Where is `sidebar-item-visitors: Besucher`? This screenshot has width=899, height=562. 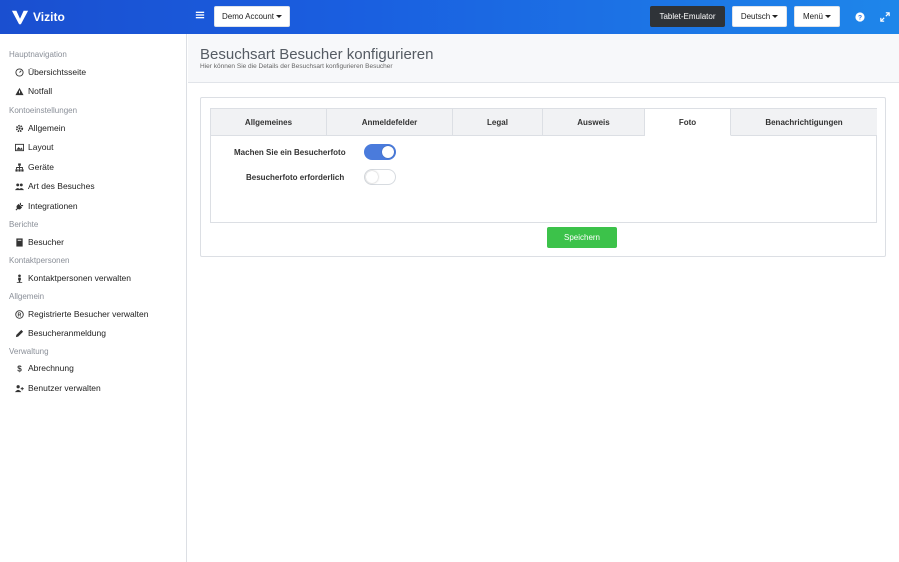 sidebar-item-visitors: Besucher is located at coordinates (39, 242).